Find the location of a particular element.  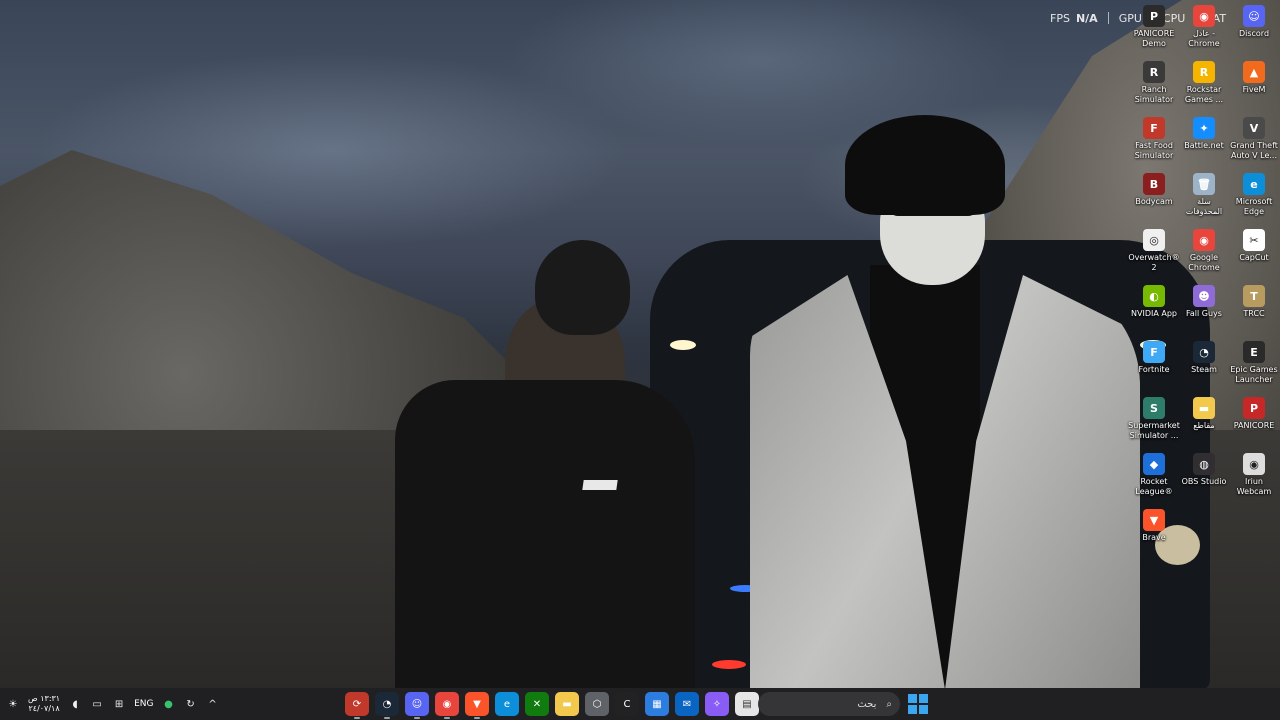

desktop-icon: ◉ Iriun Webcam is located at coordinates (1254, 472).